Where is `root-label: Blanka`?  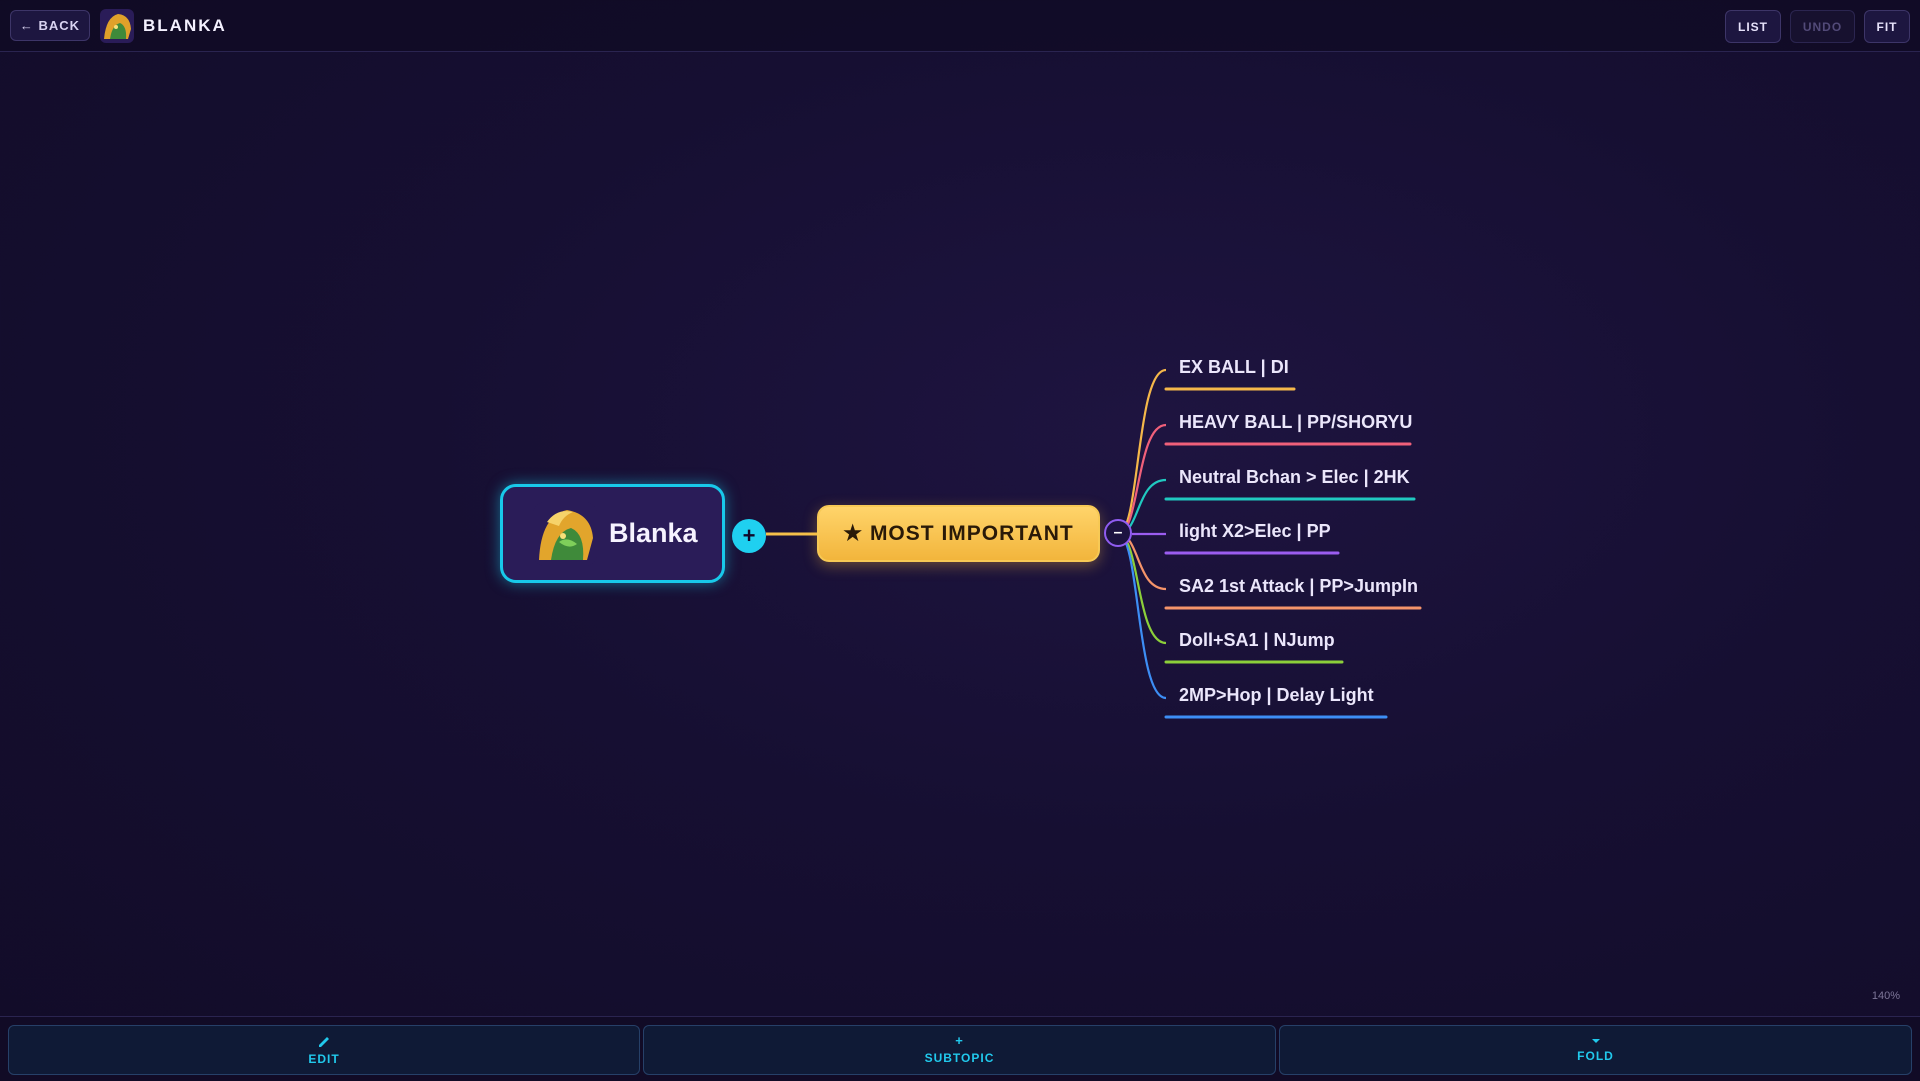
root-label: Blanka is located at coordinates (653, 533).